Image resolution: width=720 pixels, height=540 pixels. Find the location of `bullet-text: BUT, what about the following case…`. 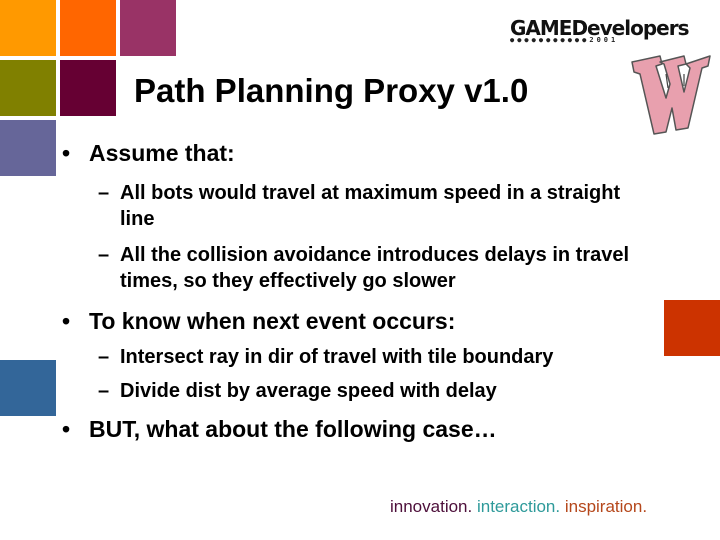

bullet-text: BUT, what about the following case… is located at coordinates (293, 429).